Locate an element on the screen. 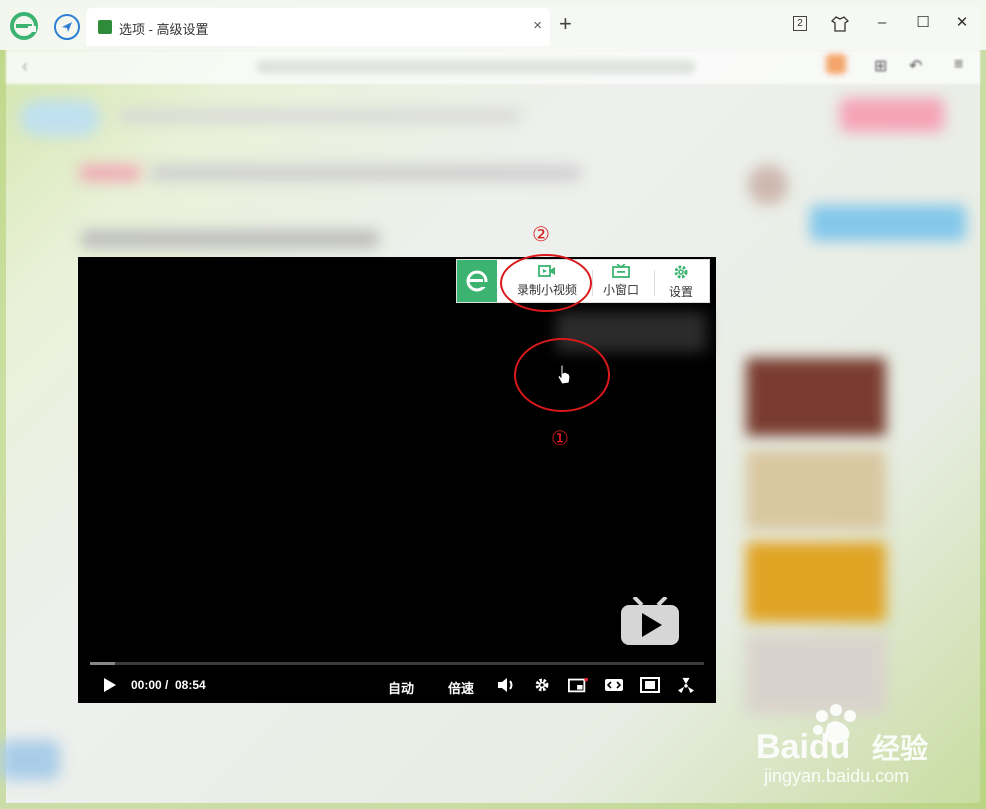 This screenshot has width=986, height=809. grid-icon: ⊞ is located at coordinates (880, 66).